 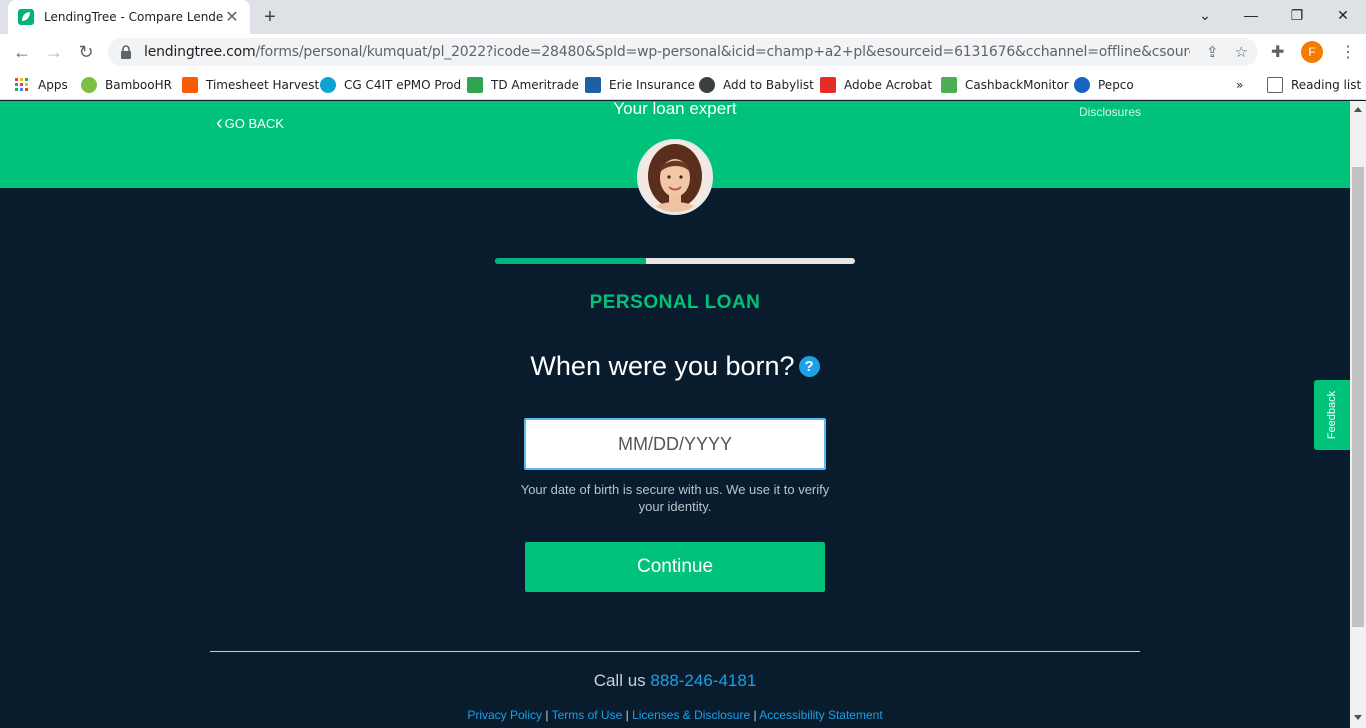 What do you see at coordinates (703, 680) in the screenshot?
I see `phone-number-link: 888-246-4181` at bounding box center [703, 680].